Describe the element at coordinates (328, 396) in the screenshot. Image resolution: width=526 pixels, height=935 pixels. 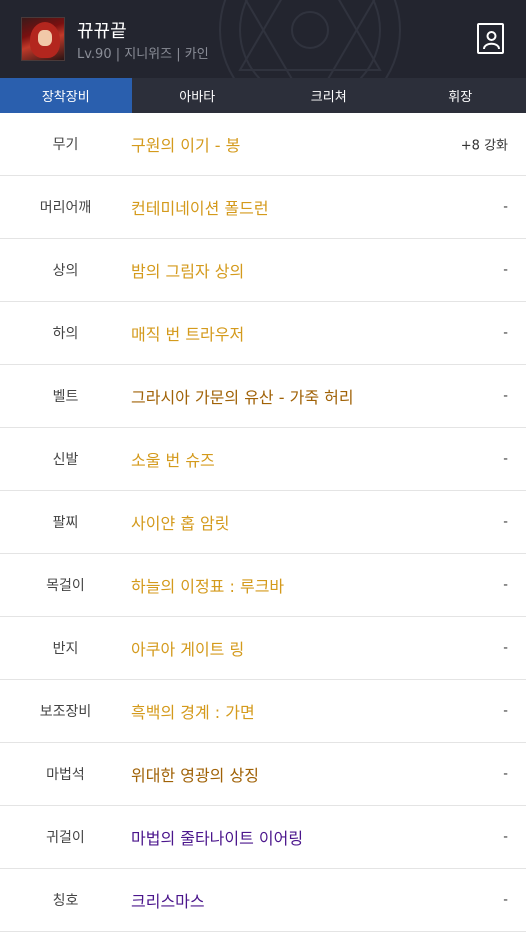
I see `equipment-item-name: 그라시아 가문의 유산 - 가죽 허리` at that location.